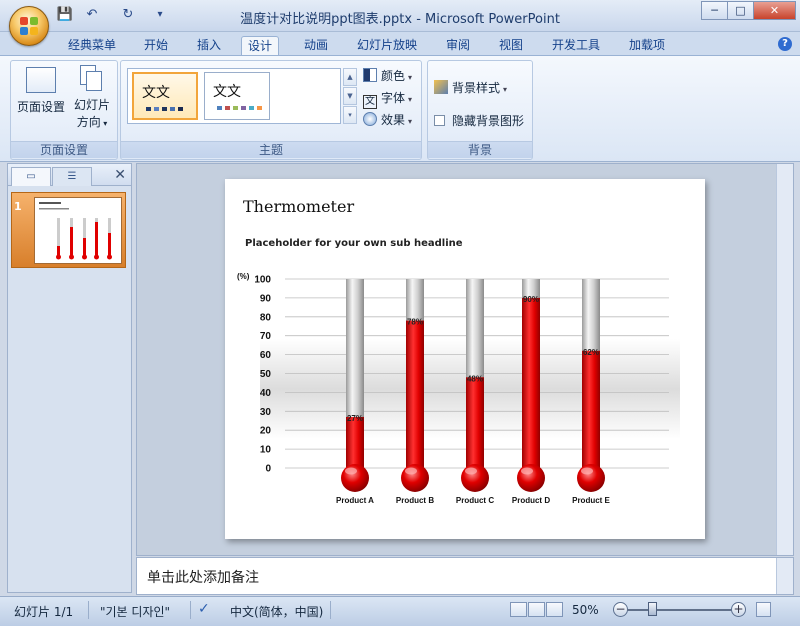 The image size is (800, 626). Describe the element at coordinates (415, 322) in the screenshot. I see `value-label: 78%` at that location.